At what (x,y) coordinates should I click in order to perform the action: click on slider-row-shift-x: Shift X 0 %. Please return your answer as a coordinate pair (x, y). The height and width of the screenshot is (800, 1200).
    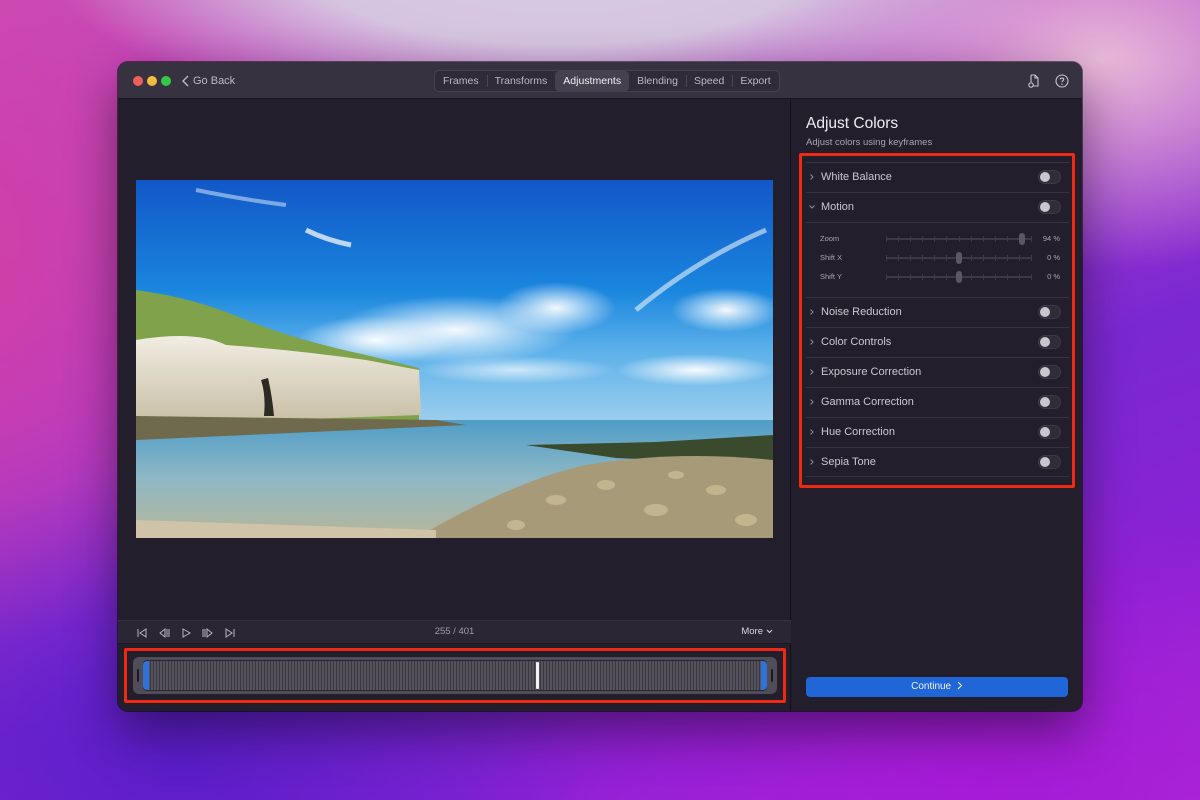
    Looking at the image, I should click on (944, 258).